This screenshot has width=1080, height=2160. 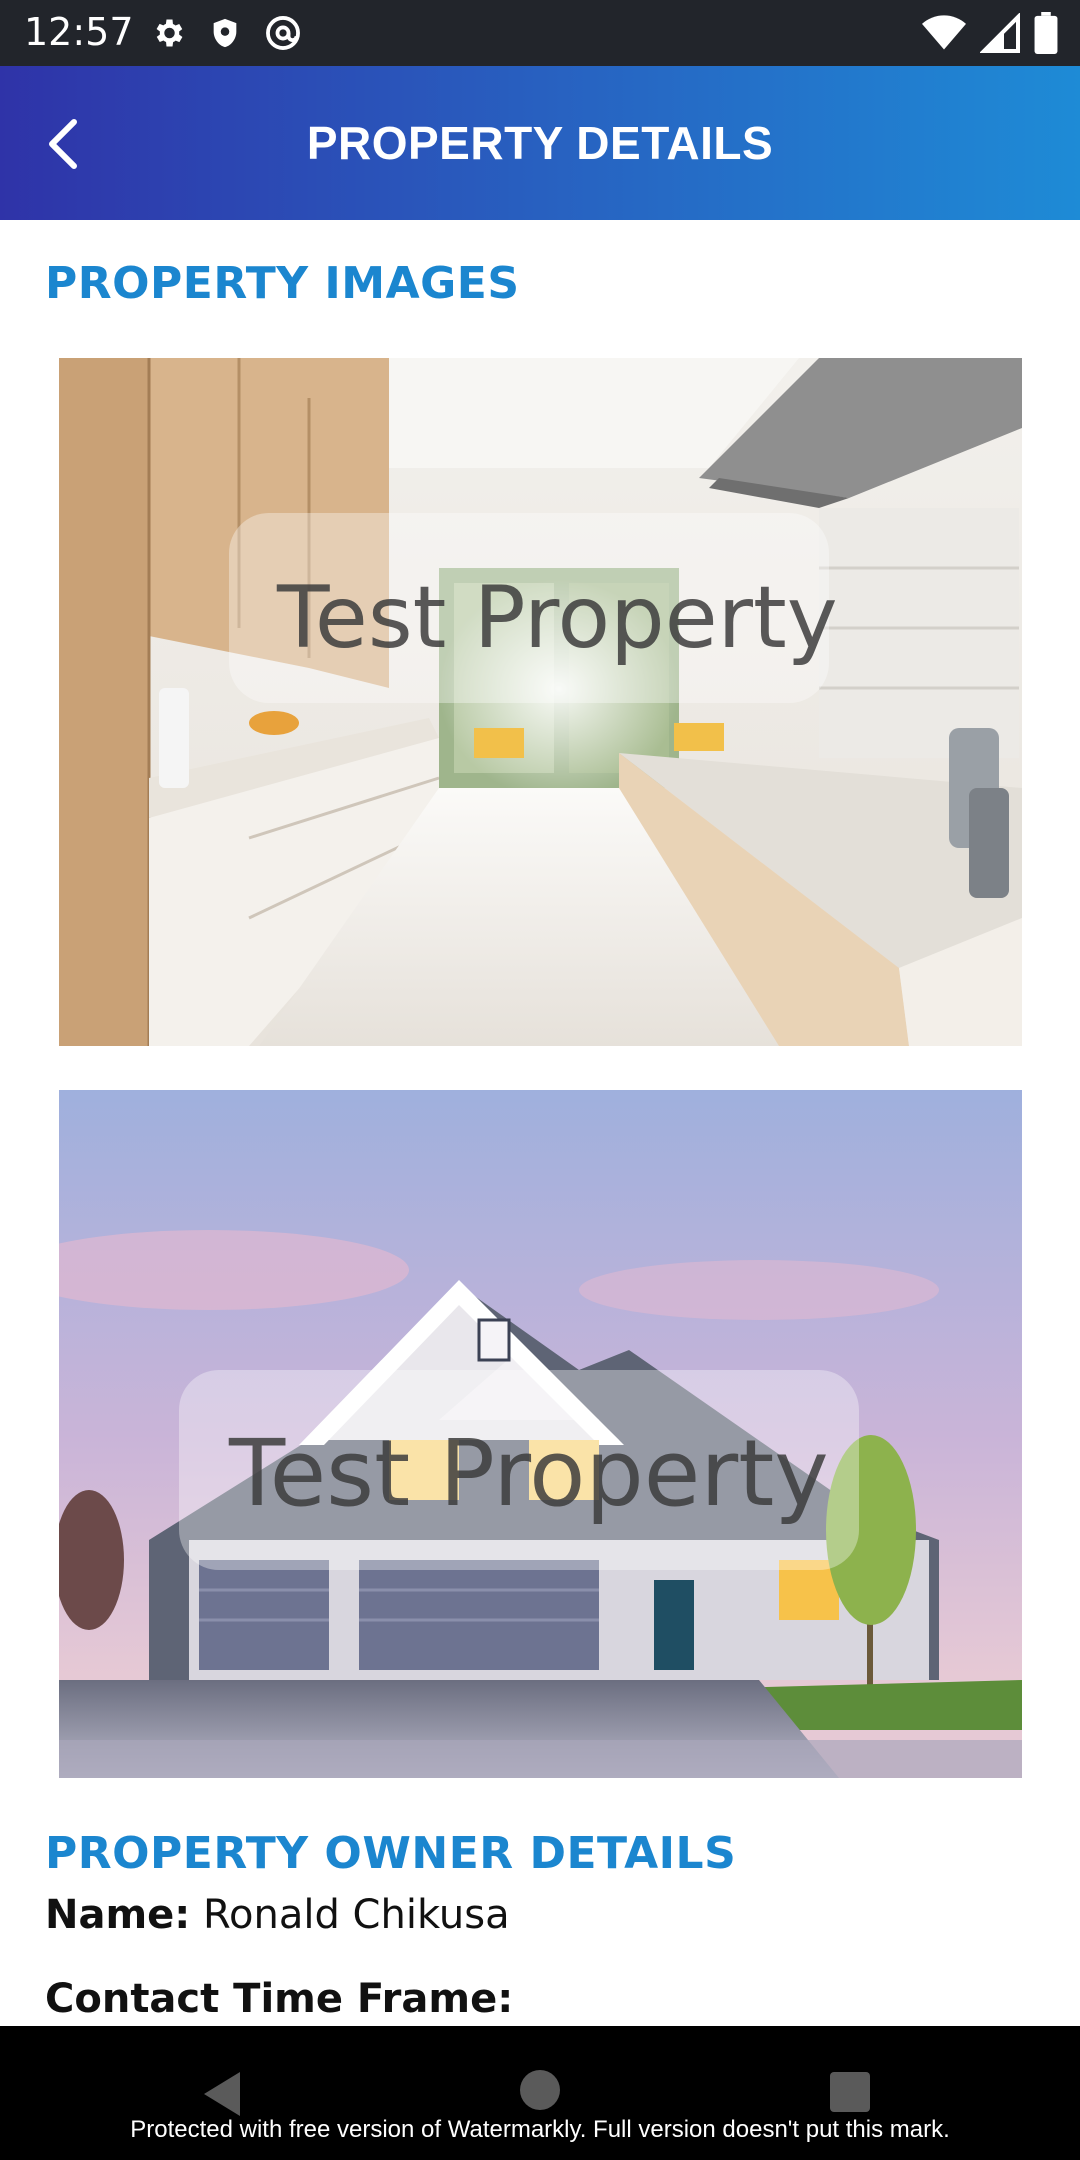 I want to click on shield-icon, so click(x=225, y=33).